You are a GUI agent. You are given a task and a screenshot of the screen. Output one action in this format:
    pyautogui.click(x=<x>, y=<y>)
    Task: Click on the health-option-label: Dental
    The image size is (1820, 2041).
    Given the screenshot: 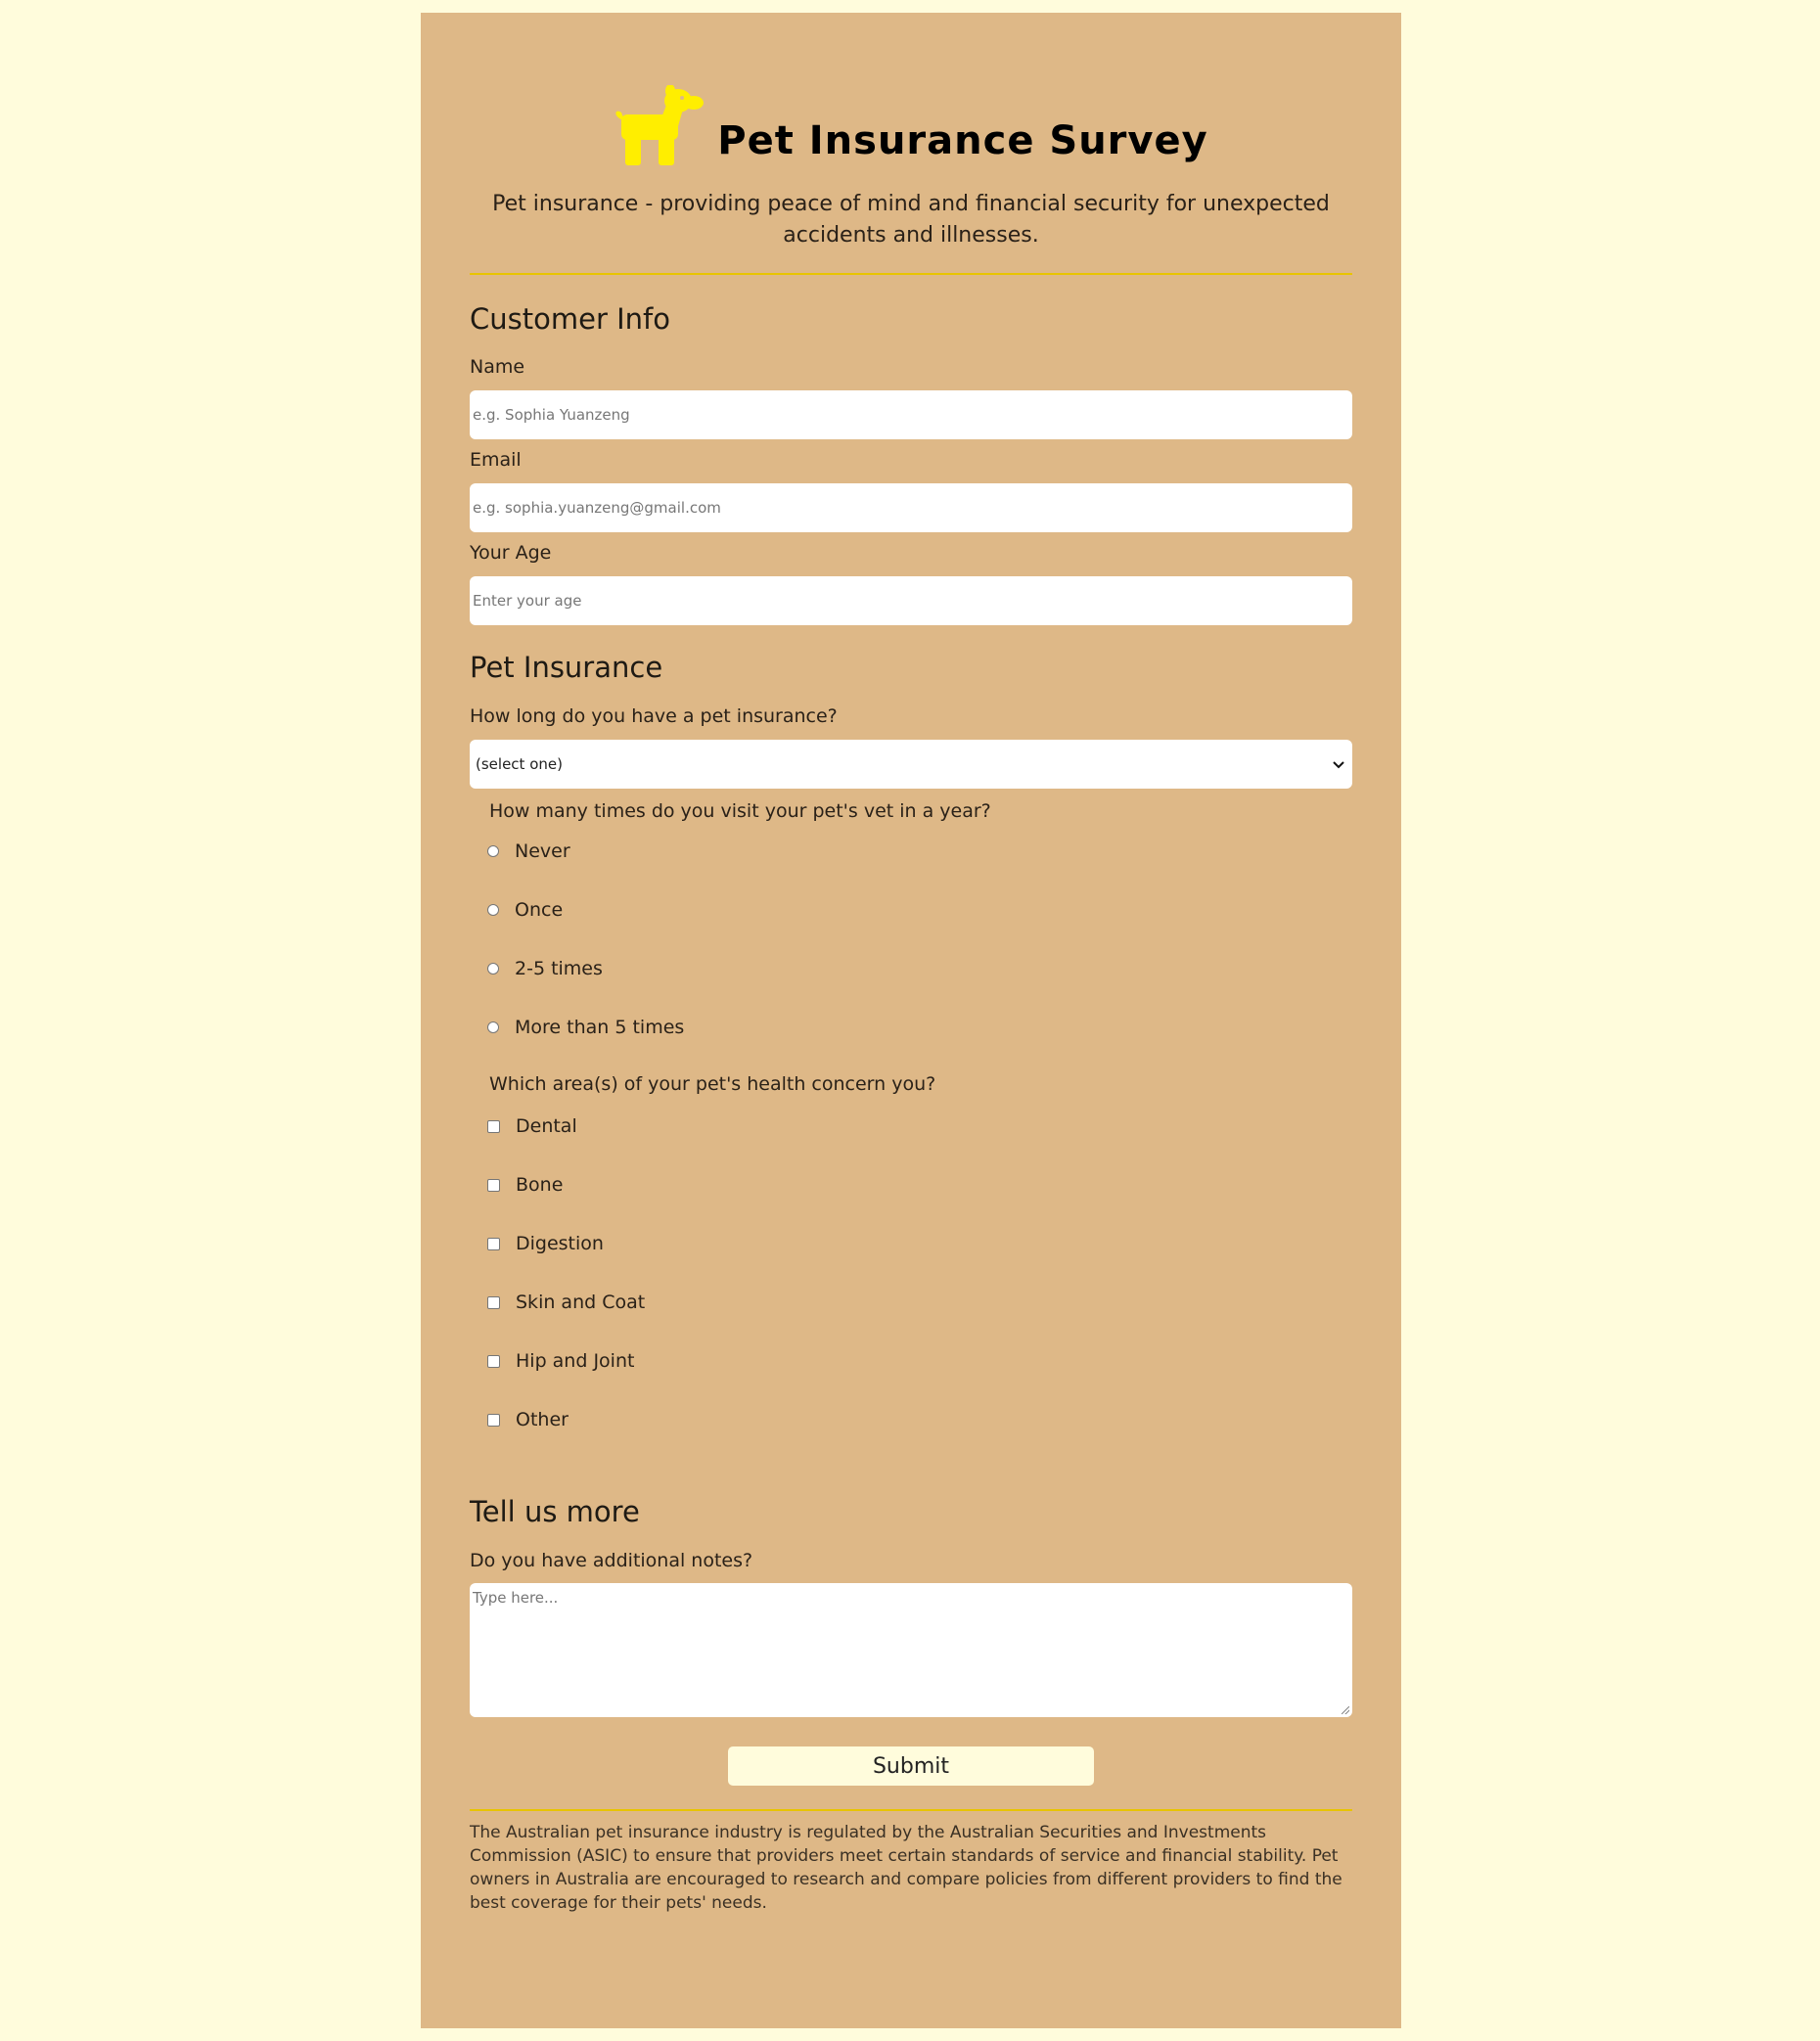 What is the action you would take?
    pyautogui.click(x=546, y=1126)
    